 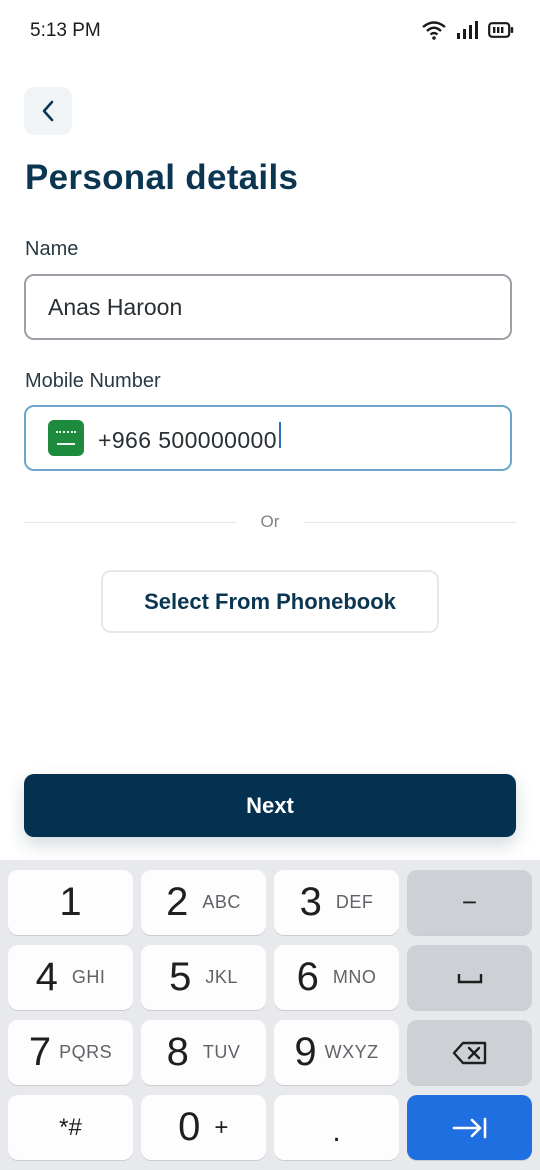 I want to click on key-2: 2 ABC, so click(x=203, y=902).